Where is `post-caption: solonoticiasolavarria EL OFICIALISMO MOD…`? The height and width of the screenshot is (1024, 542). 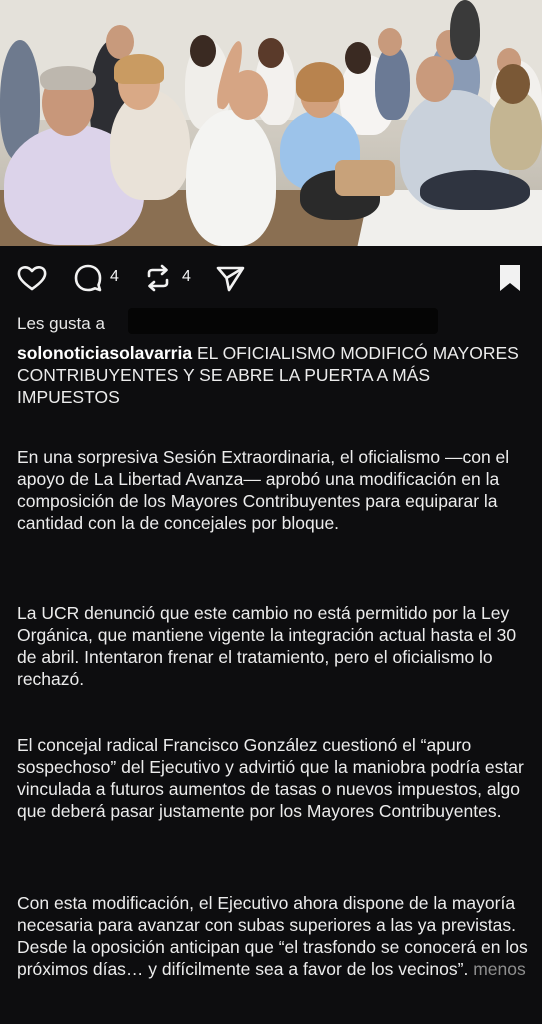 post-caption: solonoticiasolavarria EL OFICIALISMO MOD… is located at coordinates (272, 375).